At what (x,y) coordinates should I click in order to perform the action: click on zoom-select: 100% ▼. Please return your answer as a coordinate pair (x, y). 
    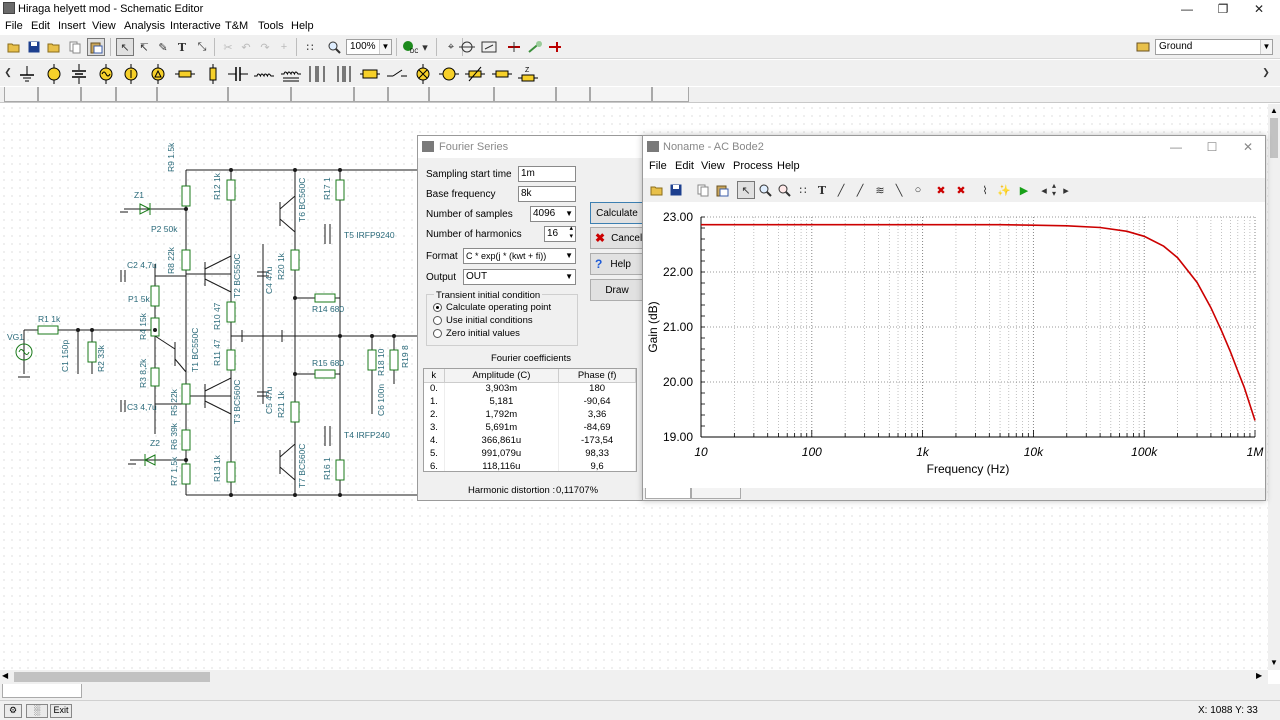
    Looking at the image, I should click on (369, 47).